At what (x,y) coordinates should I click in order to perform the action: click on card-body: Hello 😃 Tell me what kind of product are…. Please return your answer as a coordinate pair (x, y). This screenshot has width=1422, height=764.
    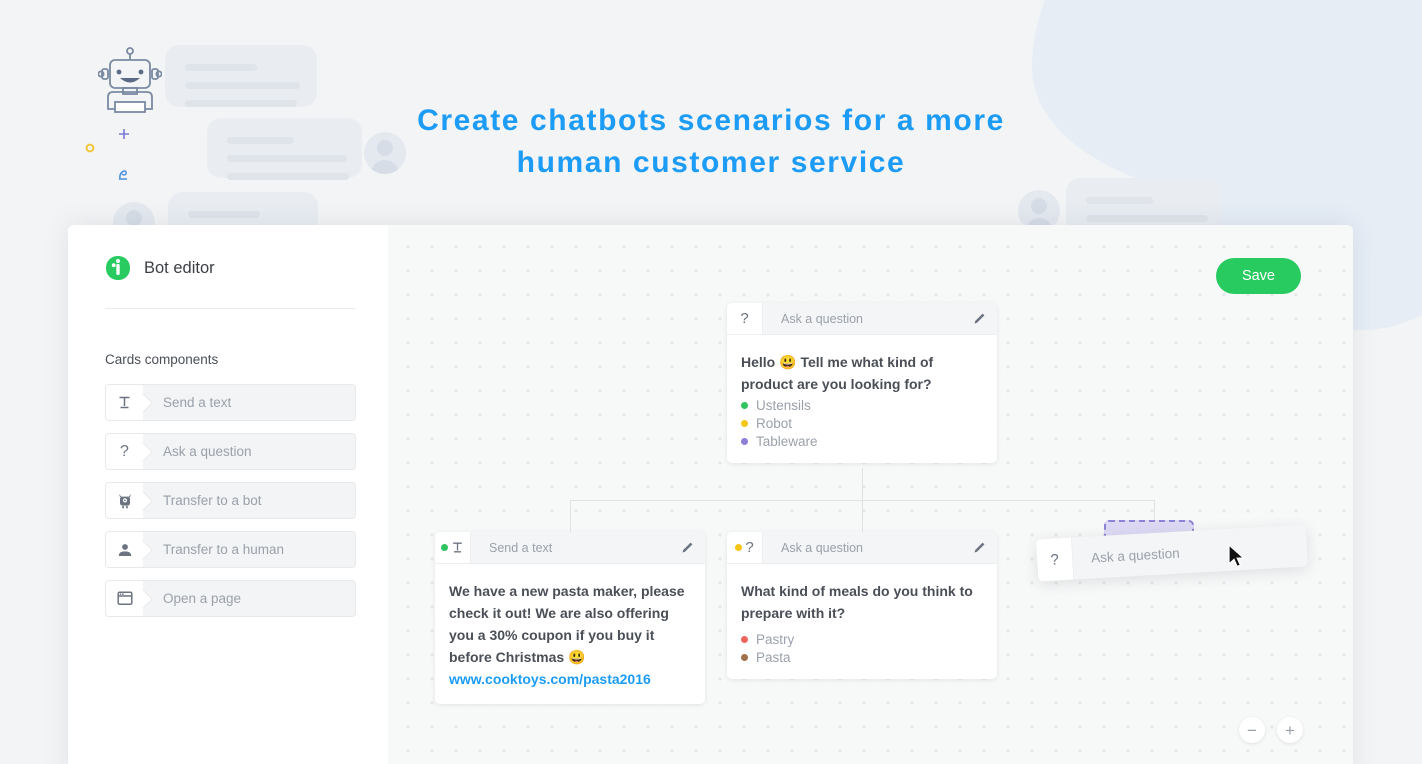
    Looking at the image, I should click on (862, 399).